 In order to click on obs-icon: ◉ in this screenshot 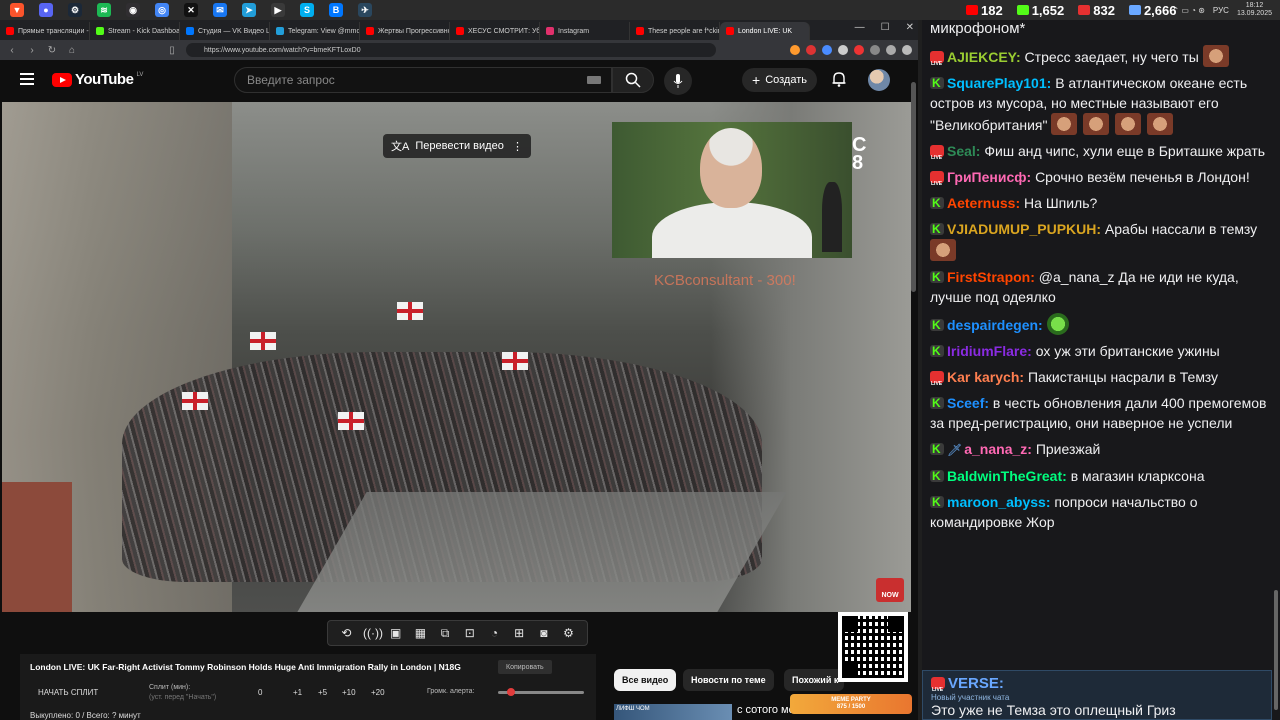, I will do `click(133, 10)`.